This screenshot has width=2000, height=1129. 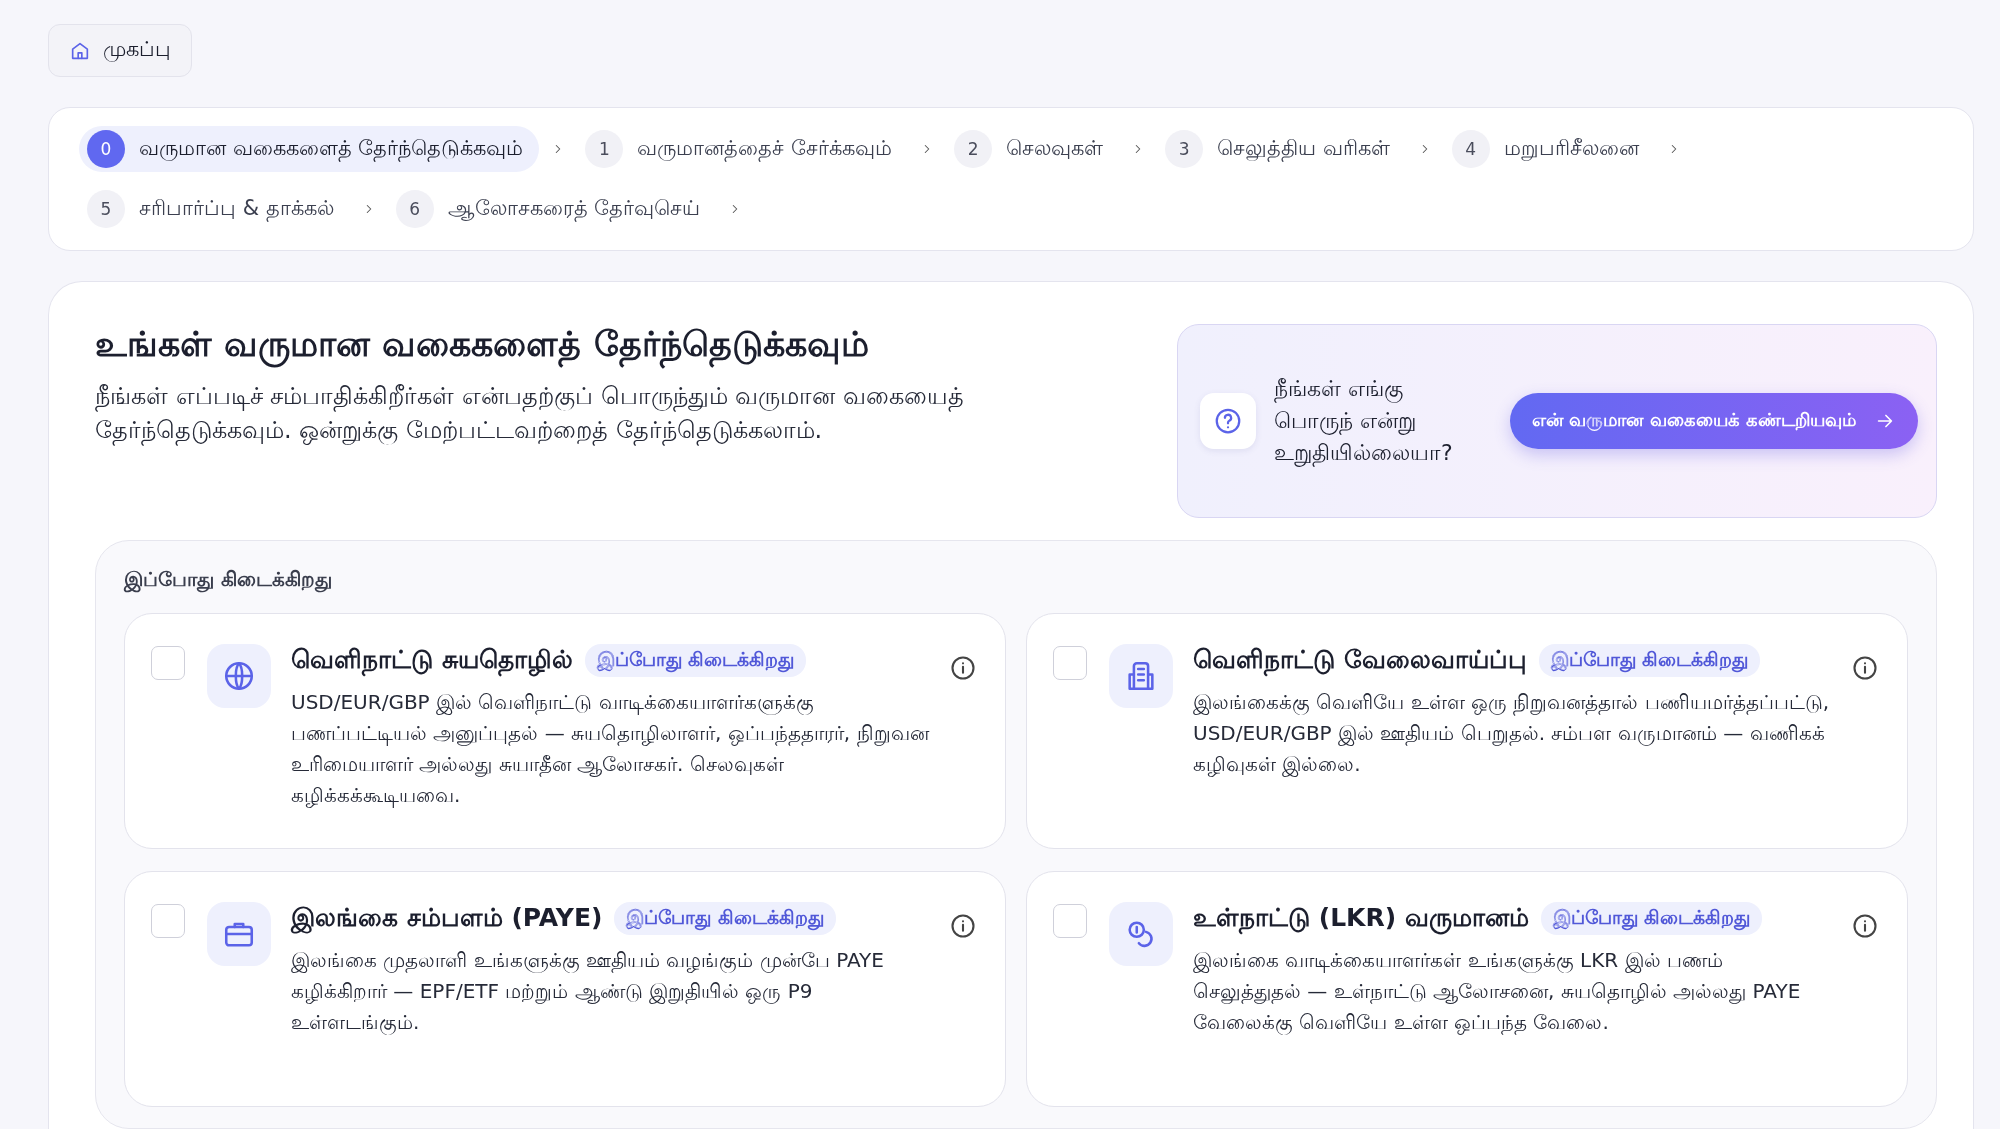 I want to click on income-card: வெளிநாட்டு வேலைவாய்ப்பு இப்போது கிடைக்கிறது இலங்கைக்கு வெளியே உள்ள ஒரு நிறுவனத்தால் பணியமர்த்தப்பட்டு, USD/EUR/GBP இல் ஊதியம் பெறுதல். சம்பள வருமானம் — வணிகக் கழிவுகள் இல்லை., so click(x=1467, y=731).